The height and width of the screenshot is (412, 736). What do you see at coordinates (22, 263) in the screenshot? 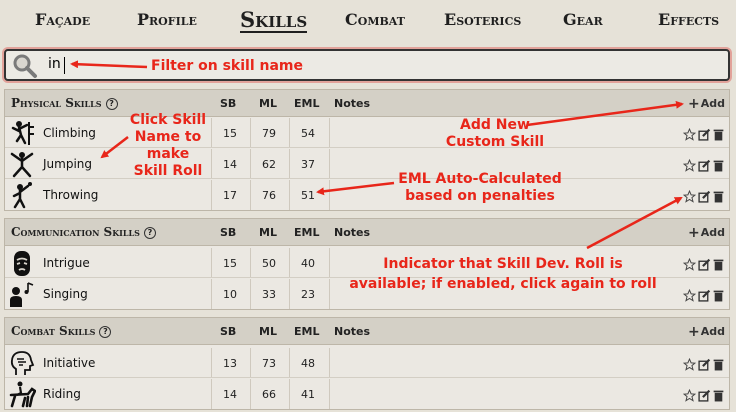
I see `intrigue-icon` at bounding box center [22, 263].